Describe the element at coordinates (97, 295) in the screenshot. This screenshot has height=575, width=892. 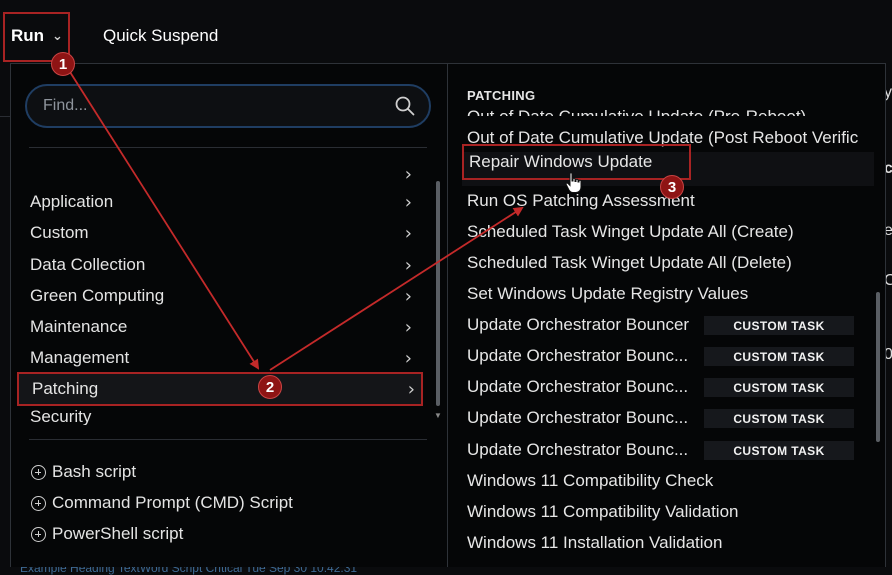
I see `category-label: Green Computing` at that location.